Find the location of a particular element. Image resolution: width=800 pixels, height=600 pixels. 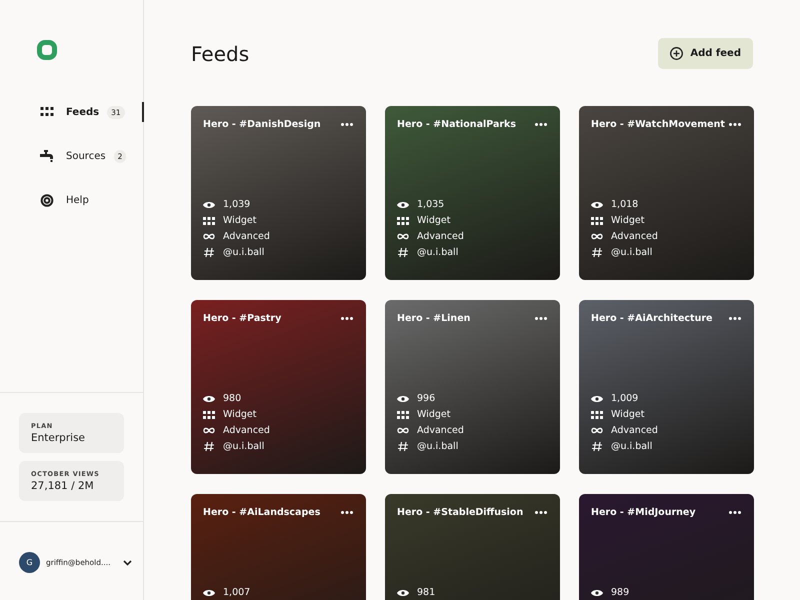

feed-title: Hero - #NationalParks is located at coordinates (456, 124).